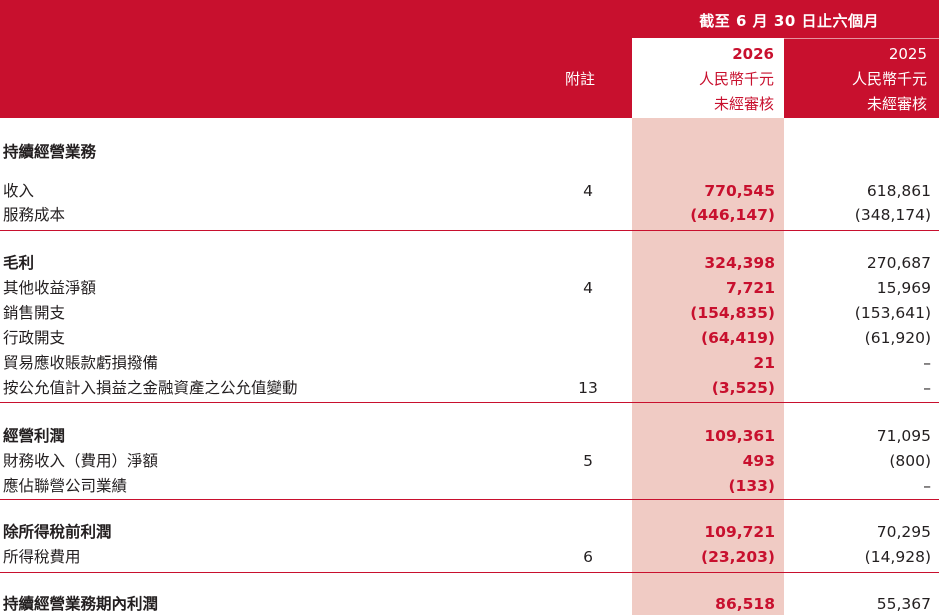 The height and width of the screenshot is (616, 939). What do you see at coordinates (739, 191) in the screenshot?
I see `row-current-value: 770,545` at bounding box center [739, 191].